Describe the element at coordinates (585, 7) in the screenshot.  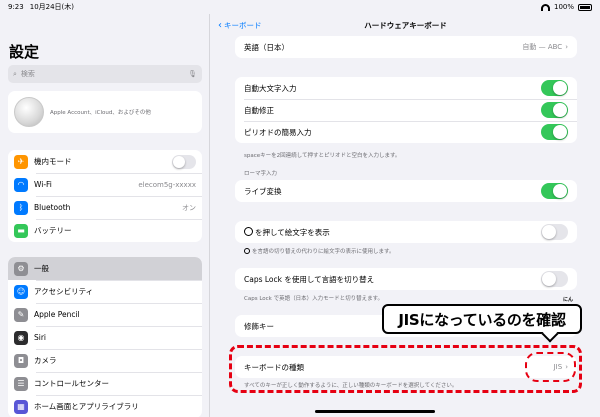
I see `battery-icon` at that location.